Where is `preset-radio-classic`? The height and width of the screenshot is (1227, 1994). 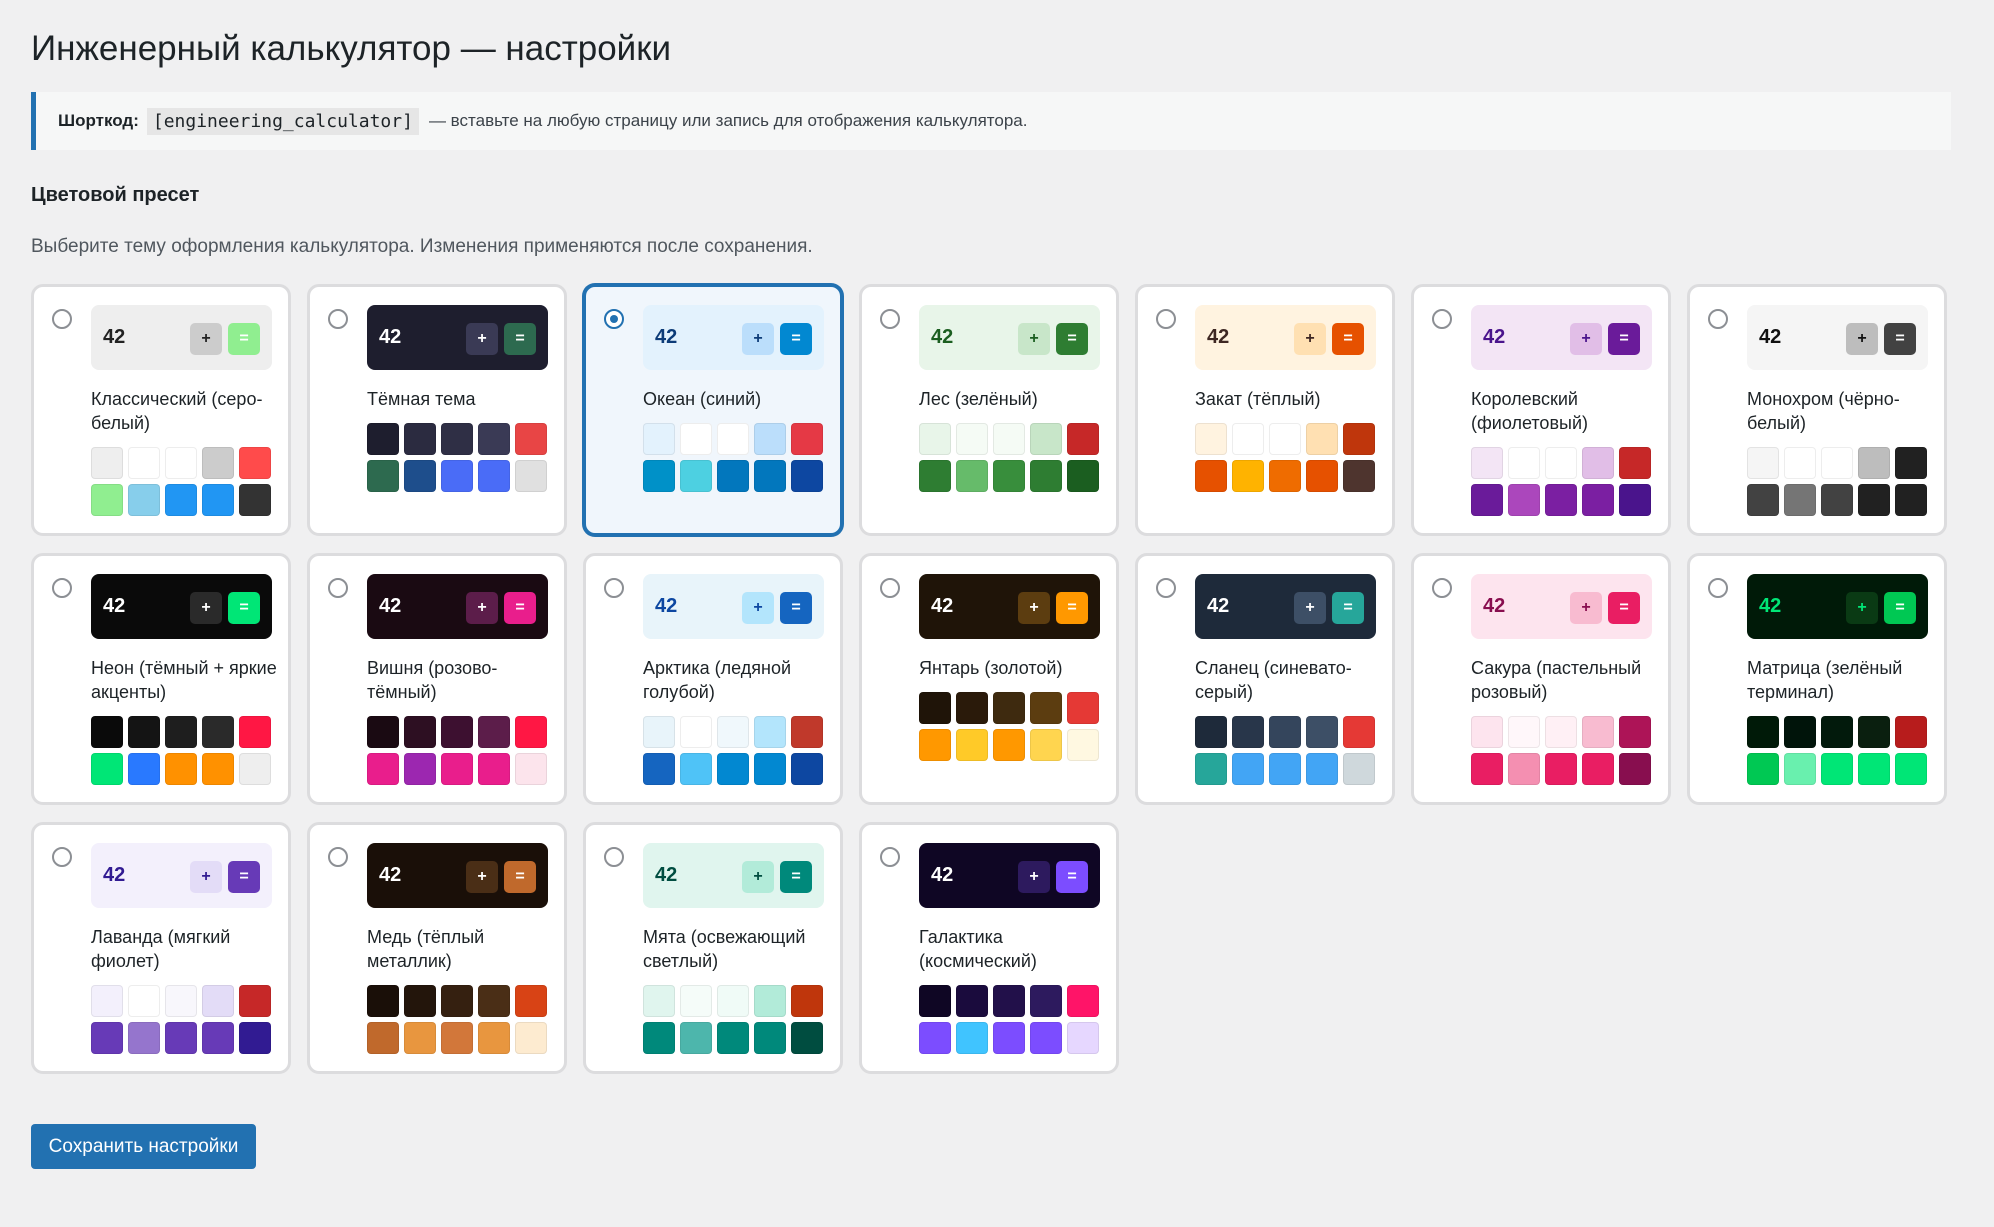
preset-radio-classic is located at coordinates (62, 319).